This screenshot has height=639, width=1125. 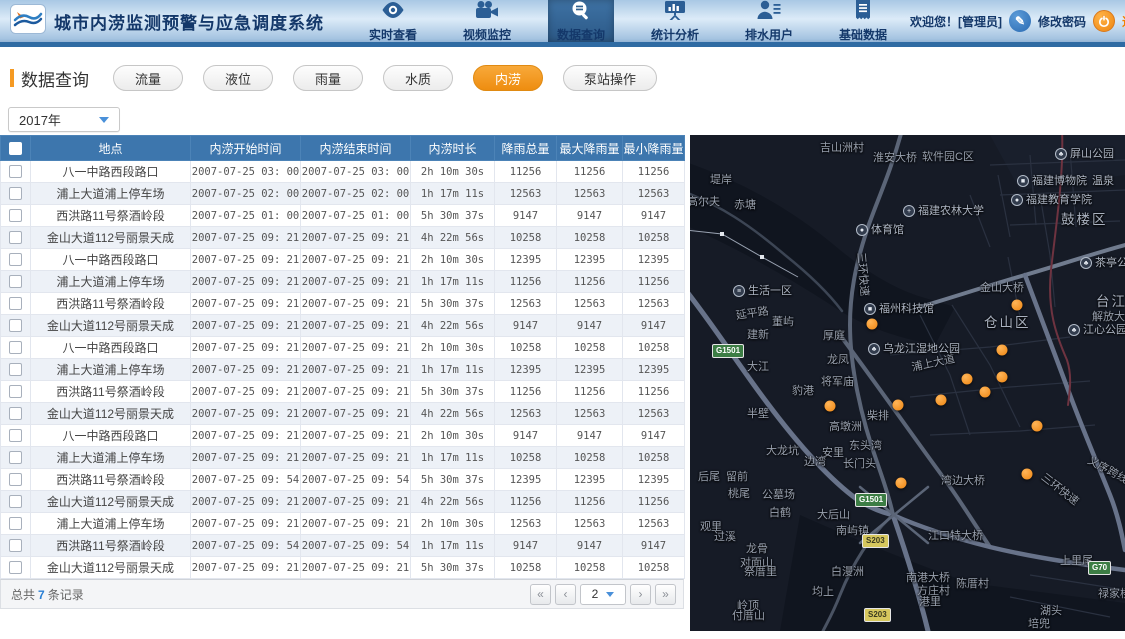 What do you see at coordinates (355, 479) in the screenshot?
I see `cell: 2007-07-25 09: 54` at bounding box center [355, 479].